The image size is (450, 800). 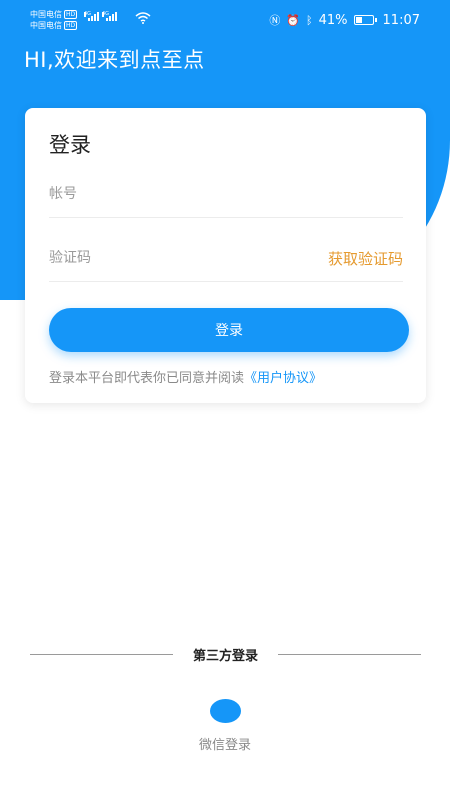 What do you see at coordinates (293, 20) in the screenshot?
I see `alarm-icon: ⏰` at bounding box center [293, 20].